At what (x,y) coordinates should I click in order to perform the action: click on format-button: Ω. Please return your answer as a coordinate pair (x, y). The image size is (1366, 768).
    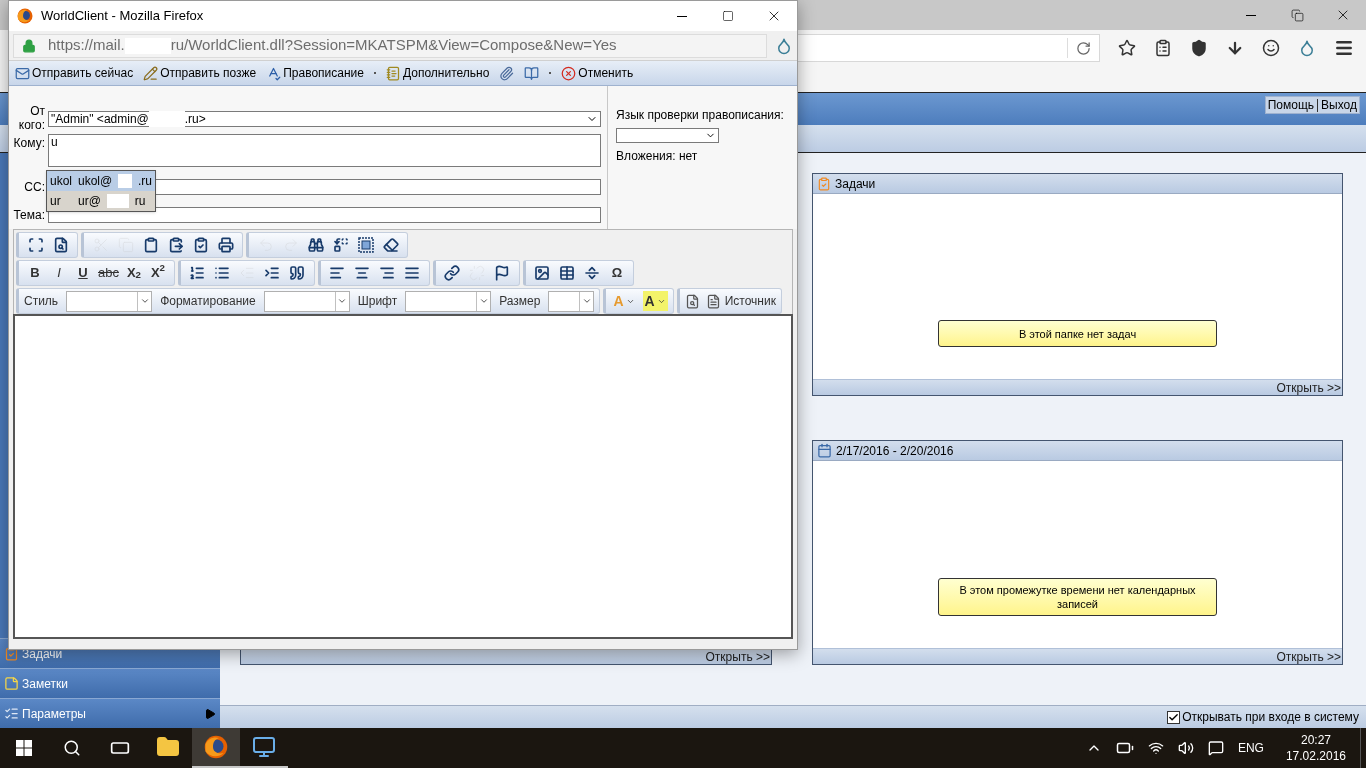
    Looking at the image, I should click on (616, 273).